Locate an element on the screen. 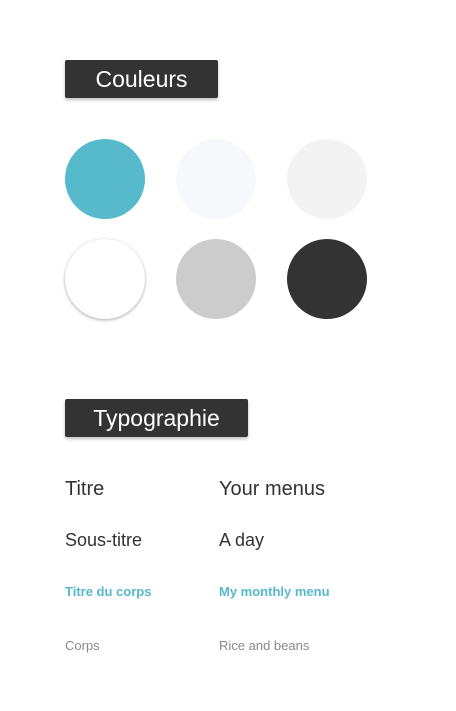 Image resolution: width=456 pixels, height=711 pixels. color-swatch-teal is located at coordinates (105, 179).